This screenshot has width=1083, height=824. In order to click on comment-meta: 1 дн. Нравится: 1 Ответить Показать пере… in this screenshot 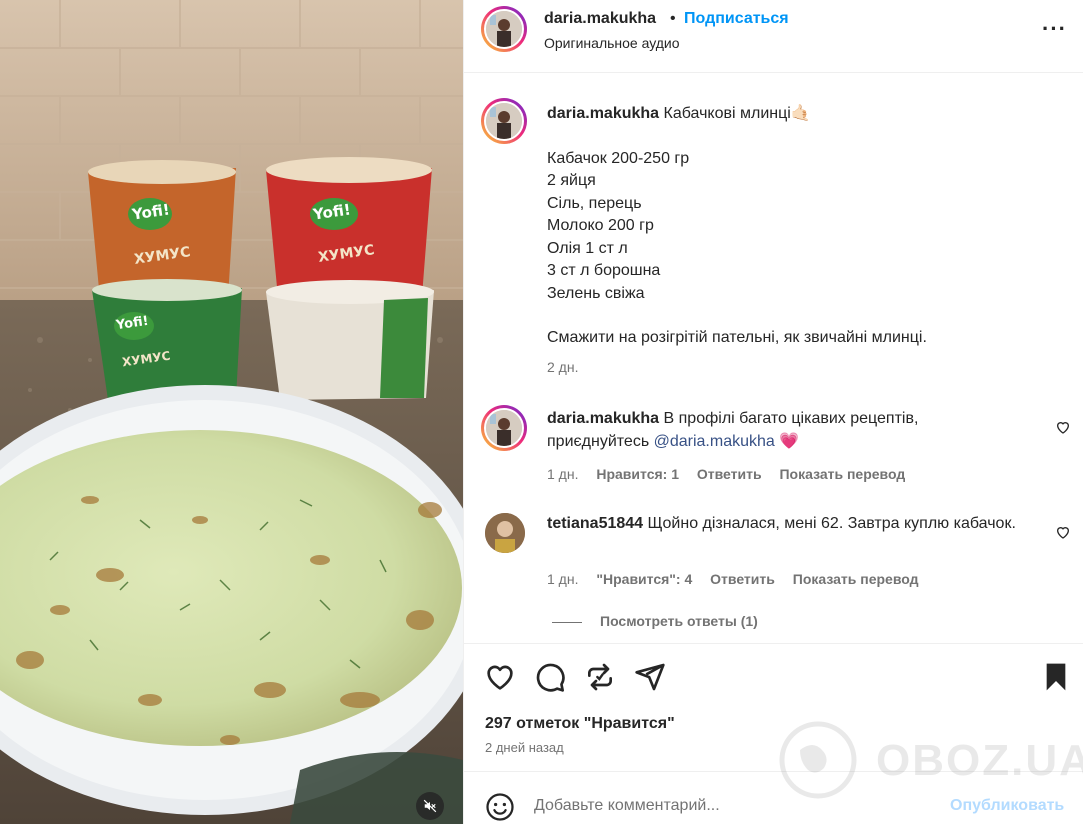, I will do `click(733, 474)`.